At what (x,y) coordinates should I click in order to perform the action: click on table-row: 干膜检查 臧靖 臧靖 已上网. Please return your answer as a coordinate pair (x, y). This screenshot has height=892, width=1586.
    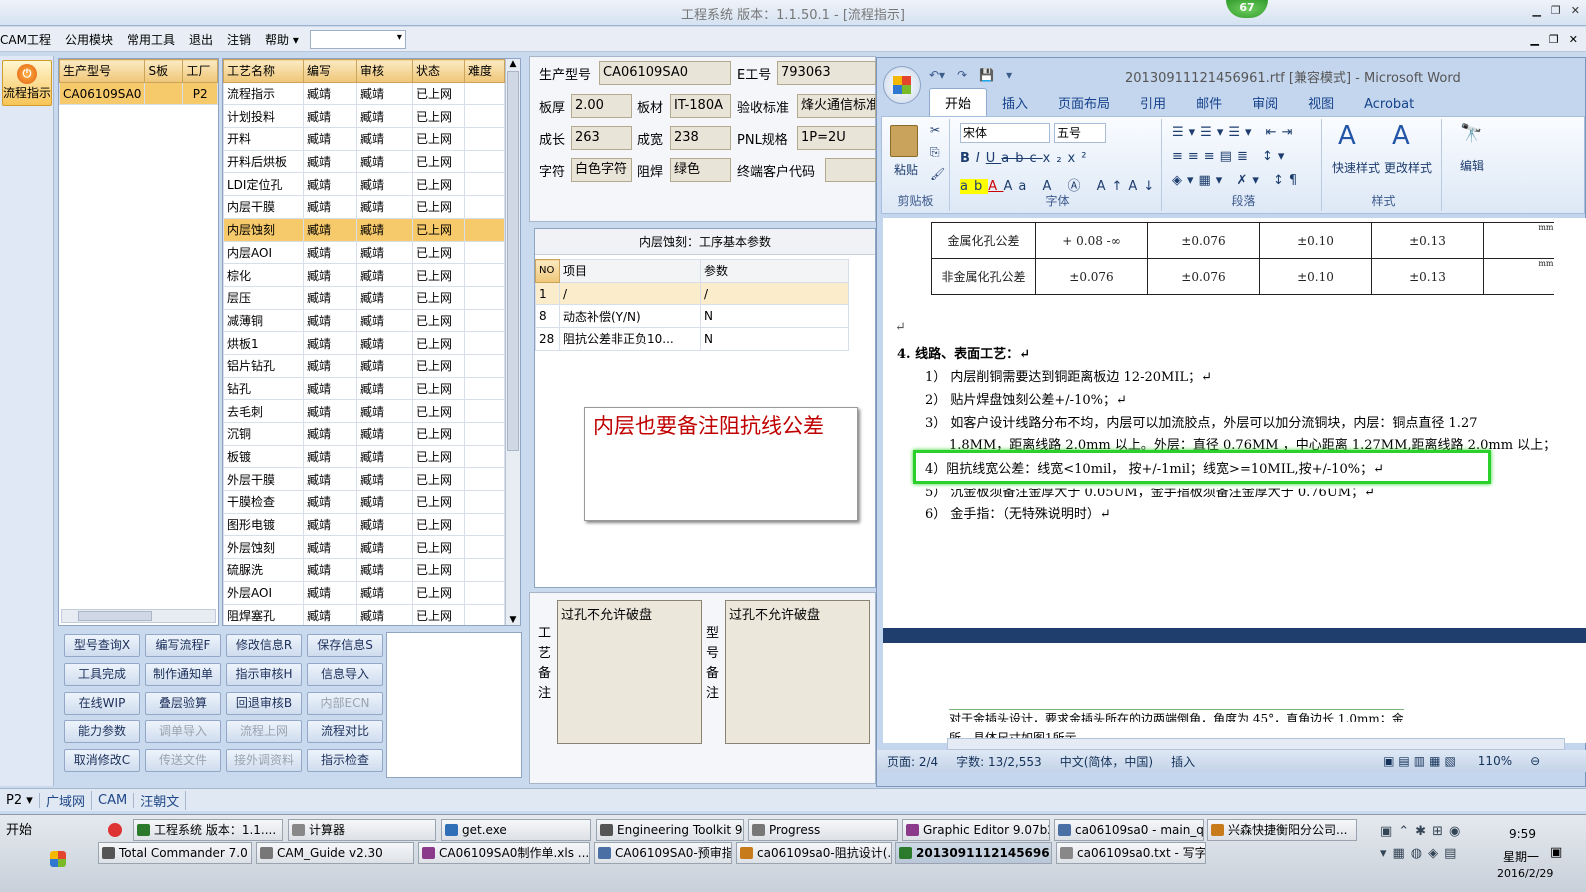
    Looking at the image, I should click on (364, 502).